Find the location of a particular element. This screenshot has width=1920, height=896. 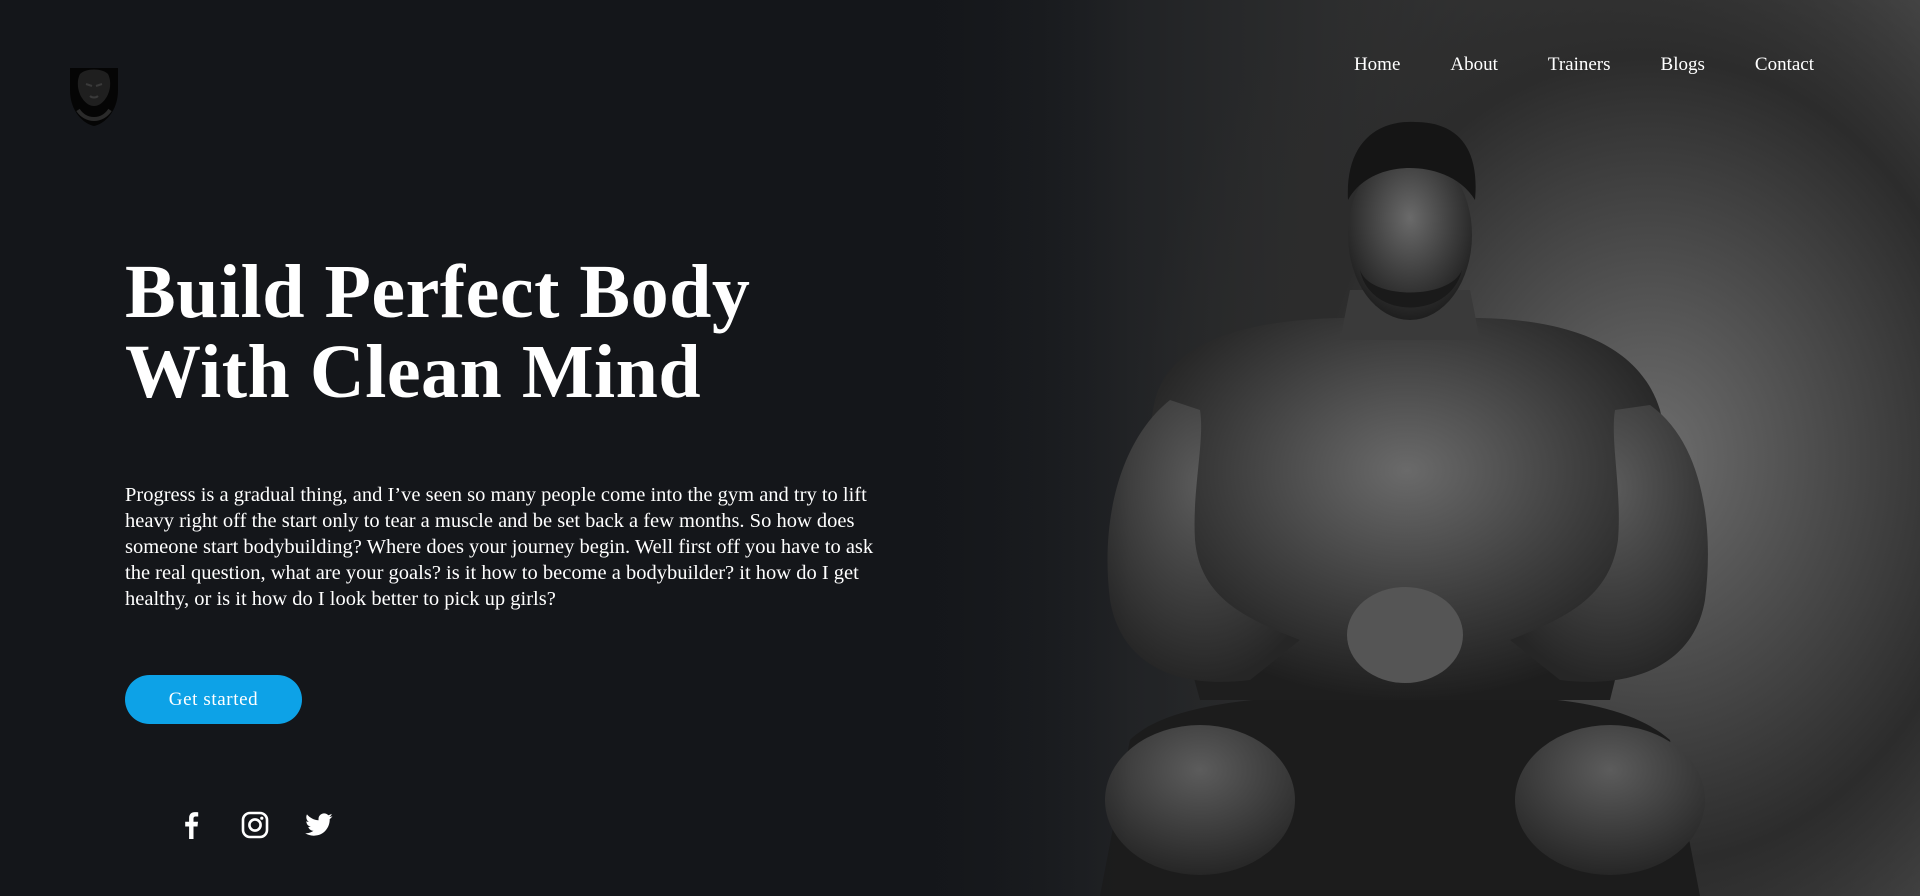

hero-title-line-2: With Clean Mind is located at coordinates (413, 372).